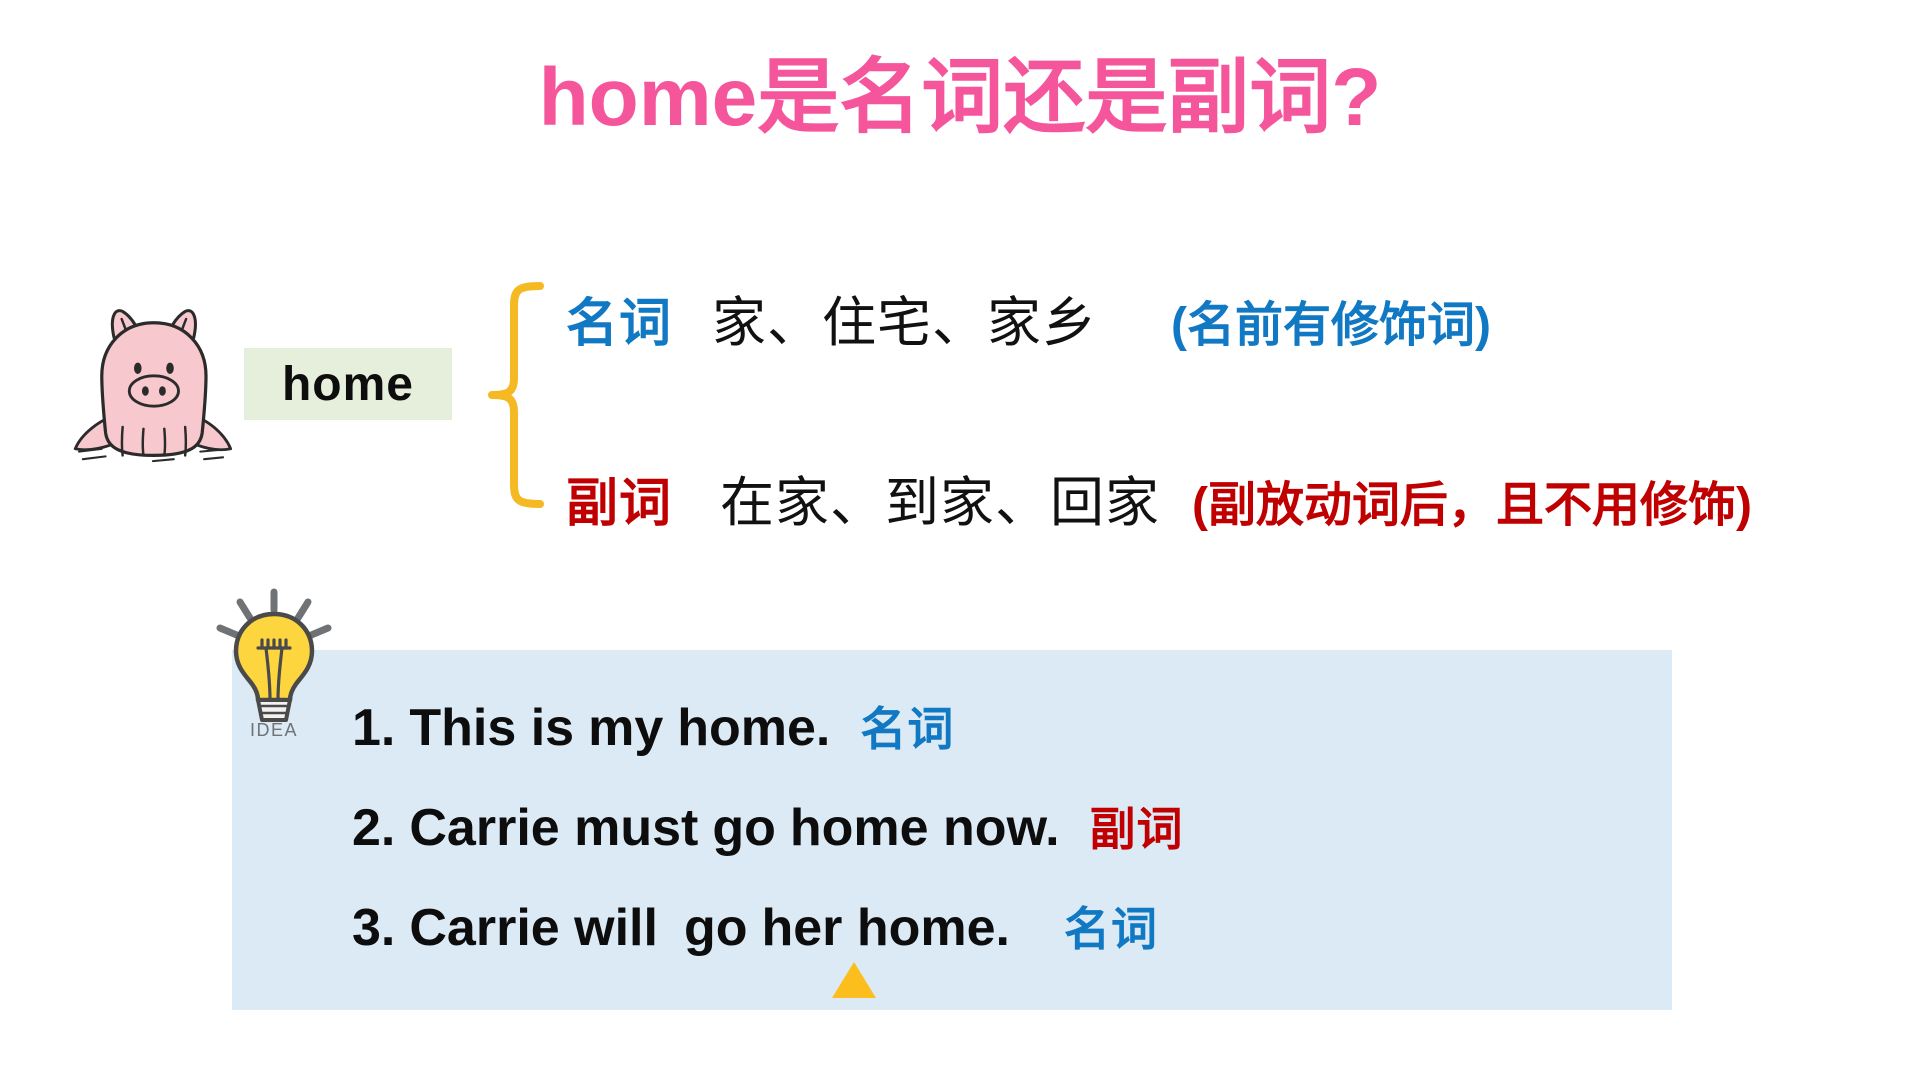 The width and height of the screenshot is (1920, 1080). What do you see at coordinates (940, 503) in the screenshot?
I see `meaning-adverb: 在家、到家、回家` at bounding box center [940, 503].